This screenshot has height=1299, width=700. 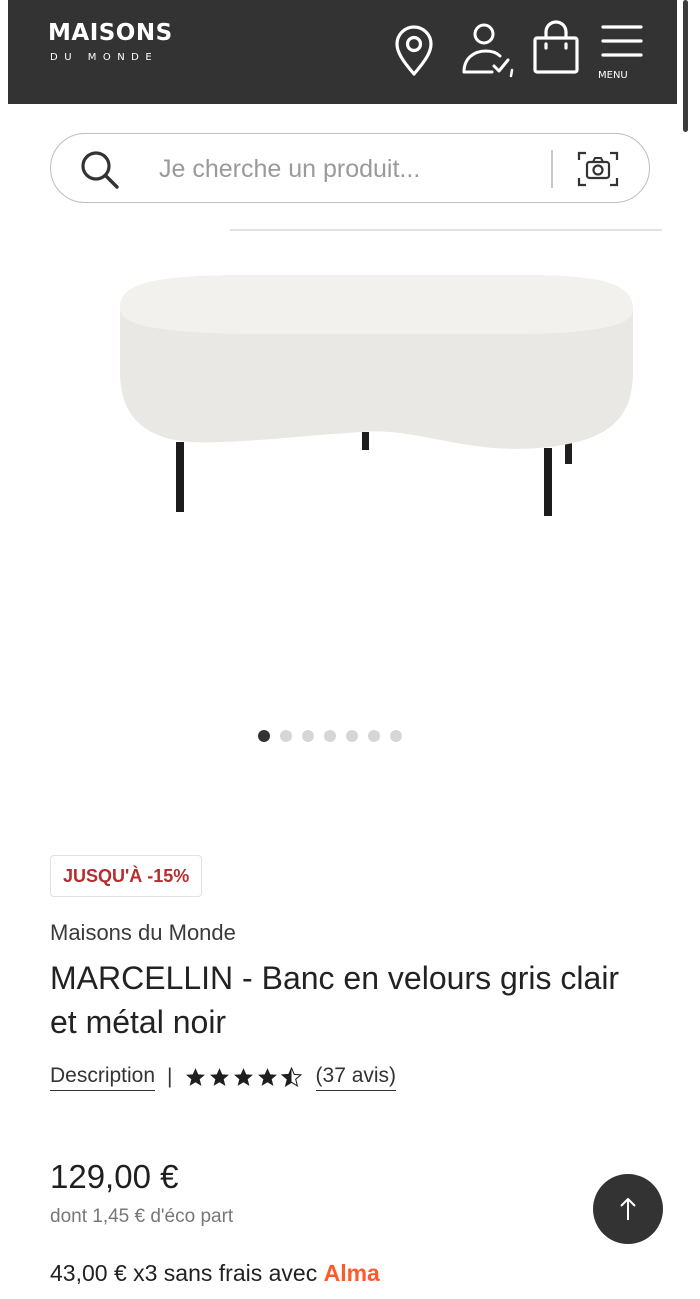 I want to click on maisons-du-monde-logo: MAISONS DU MONDE, so click(x=110, y=41).